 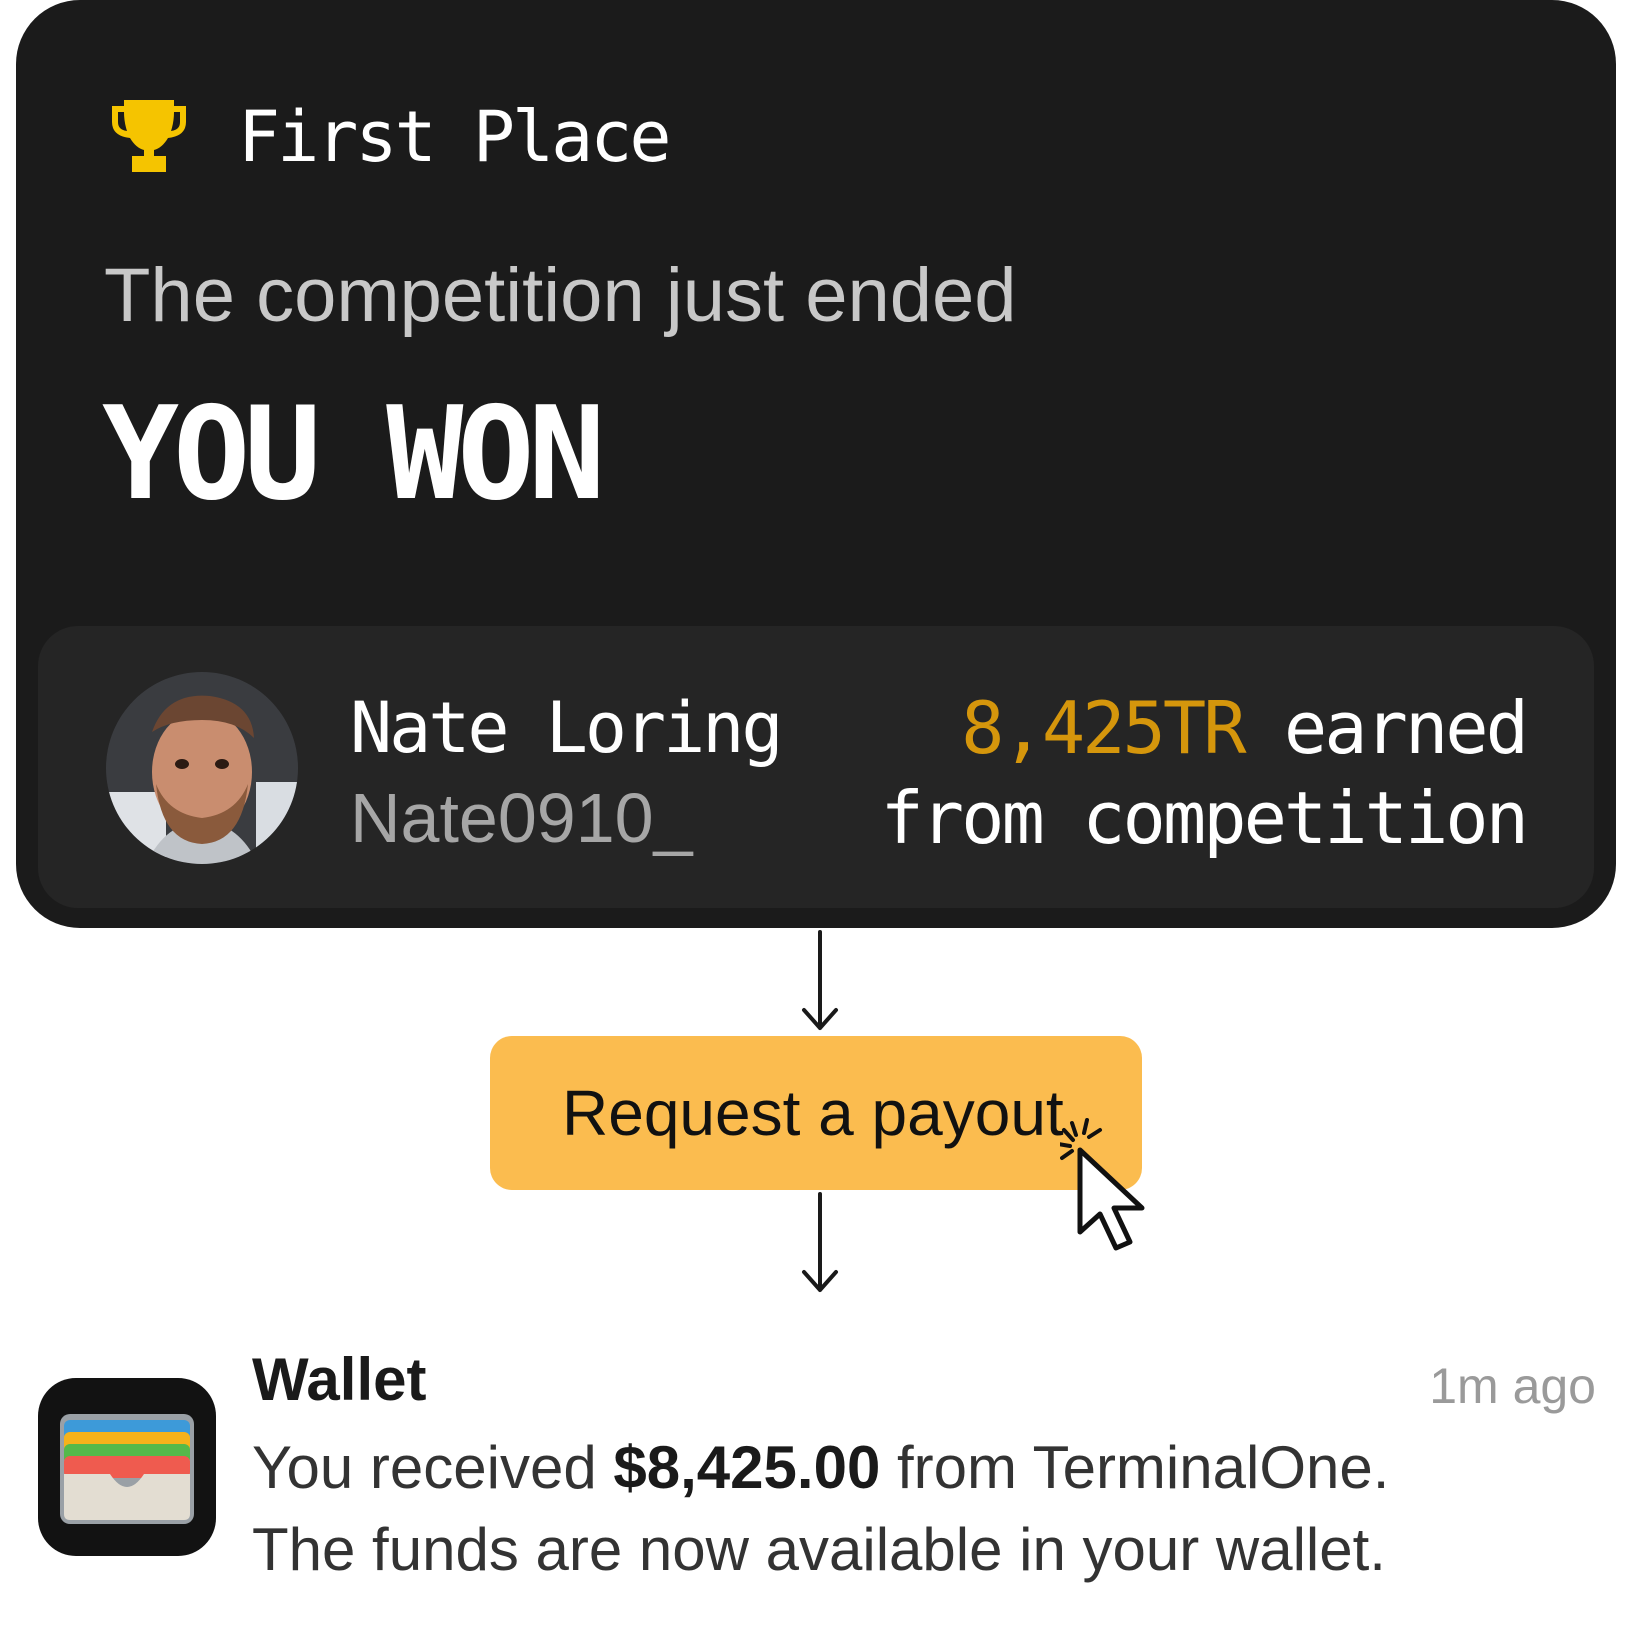 What do you see at coordinates (202, 768) in the screenshot?
I see `avatar` at bounding box center [202, 768].